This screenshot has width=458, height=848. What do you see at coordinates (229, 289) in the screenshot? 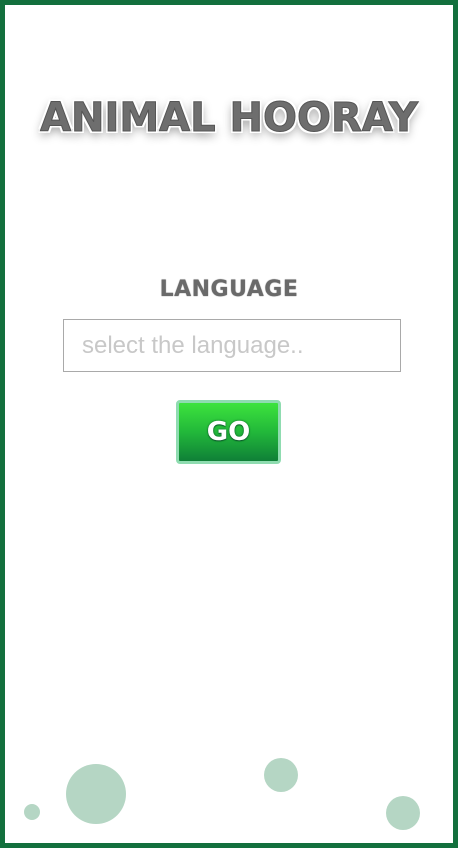
I see `language-label: LANGUAGE` at bounding box center [229, 289].